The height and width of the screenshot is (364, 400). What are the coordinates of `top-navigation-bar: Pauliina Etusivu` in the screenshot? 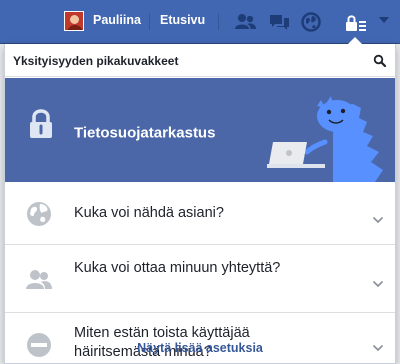 It's located at (200, 22).